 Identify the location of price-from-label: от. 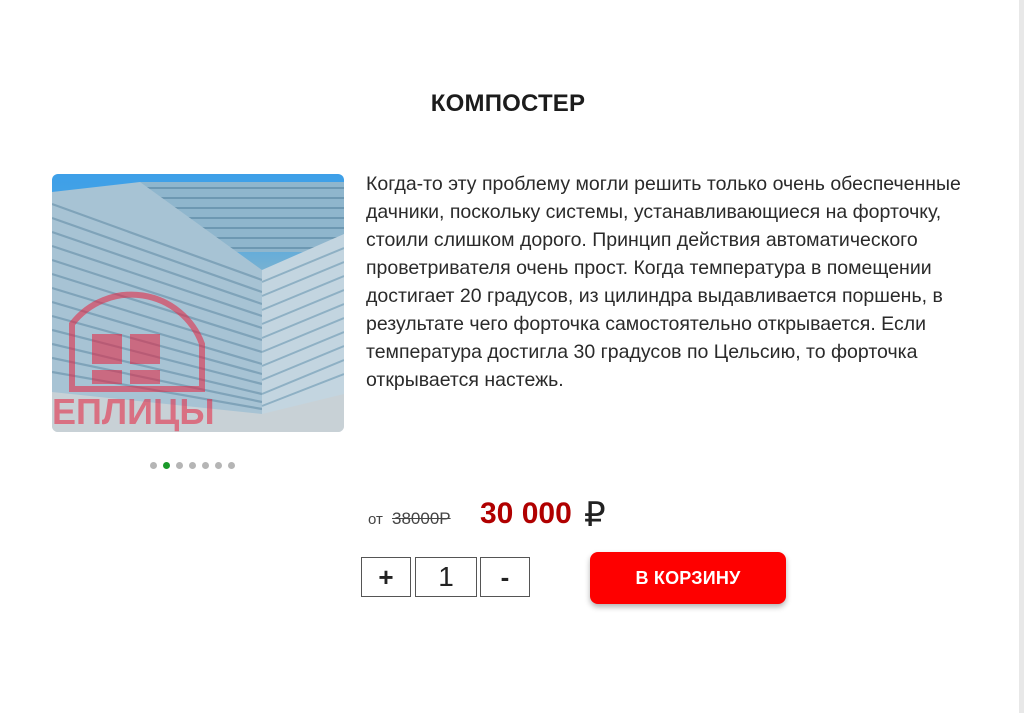
(375, 519).